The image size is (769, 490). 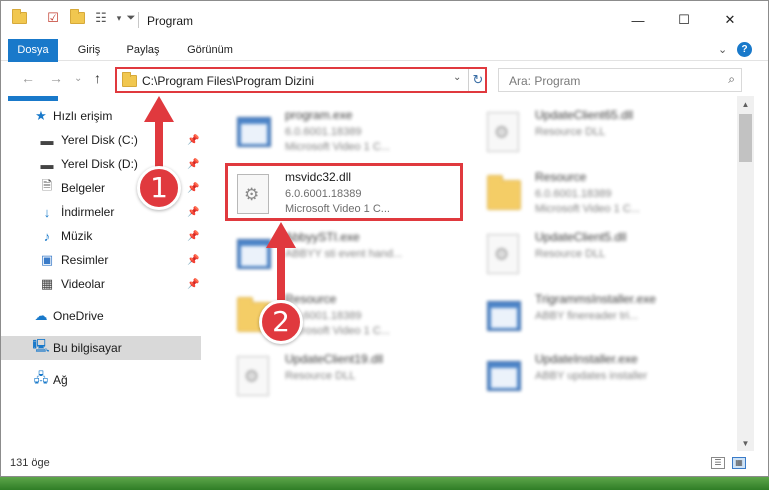 What do you see at coordinates (281, 322) in the screenshot?
I see `step-badge-2: 2` at bounding box center [281, 322].